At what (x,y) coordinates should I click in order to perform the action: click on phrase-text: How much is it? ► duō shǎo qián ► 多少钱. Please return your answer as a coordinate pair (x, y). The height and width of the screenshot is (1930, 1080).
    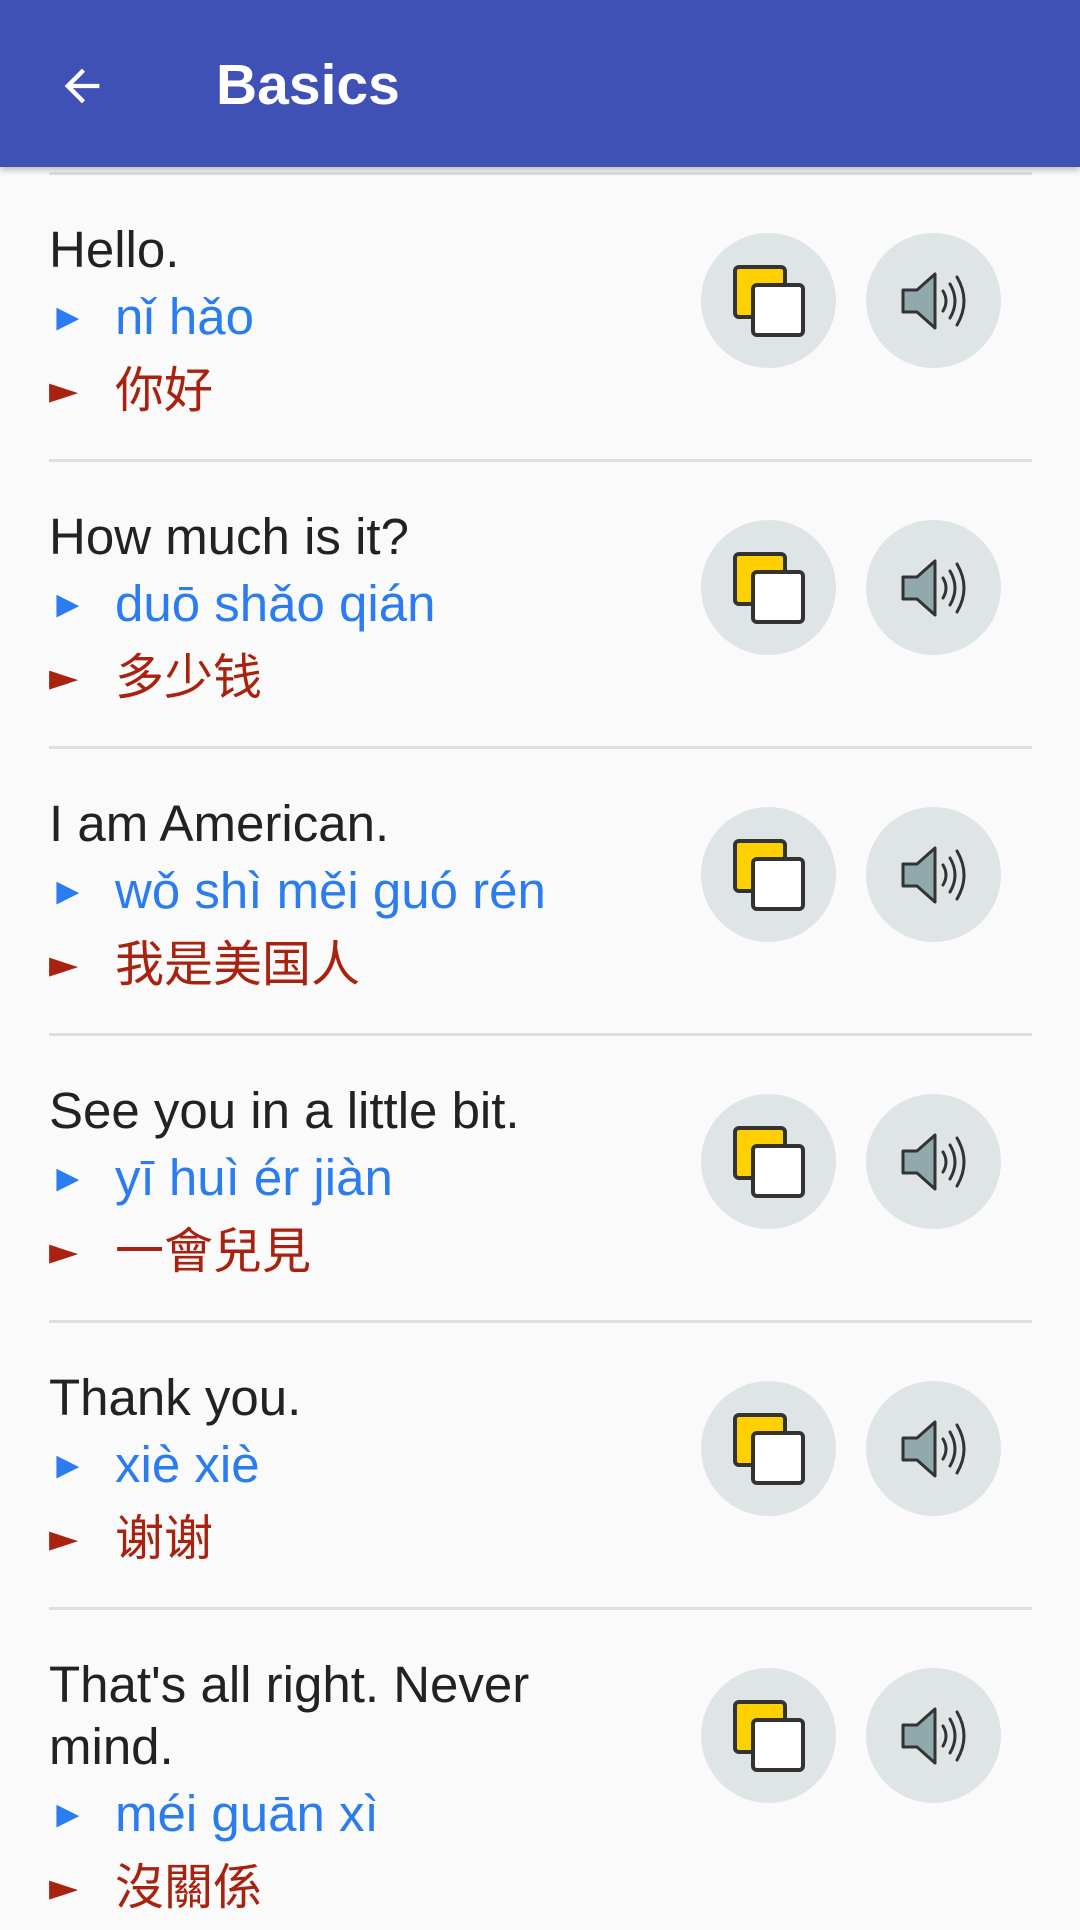
    Looking at the image, I should click on (349, 610).